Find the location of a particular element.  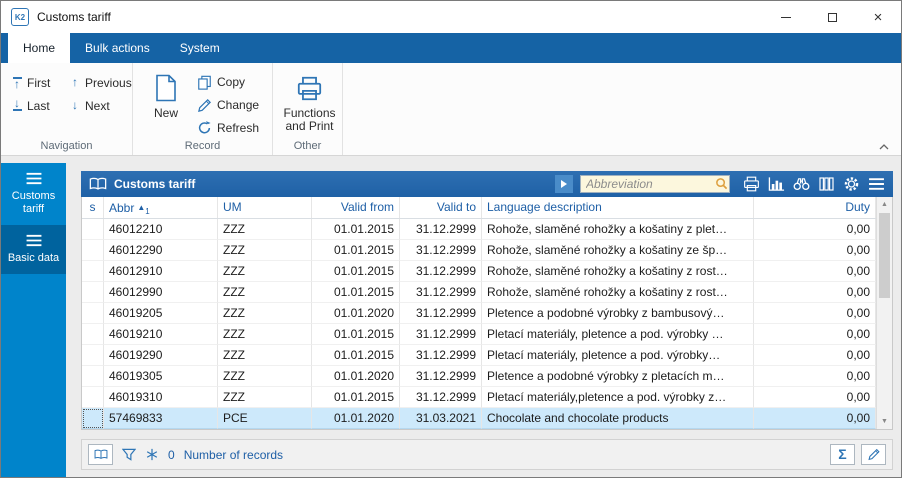

magnifier-icon is located at coordinates (721, 183).